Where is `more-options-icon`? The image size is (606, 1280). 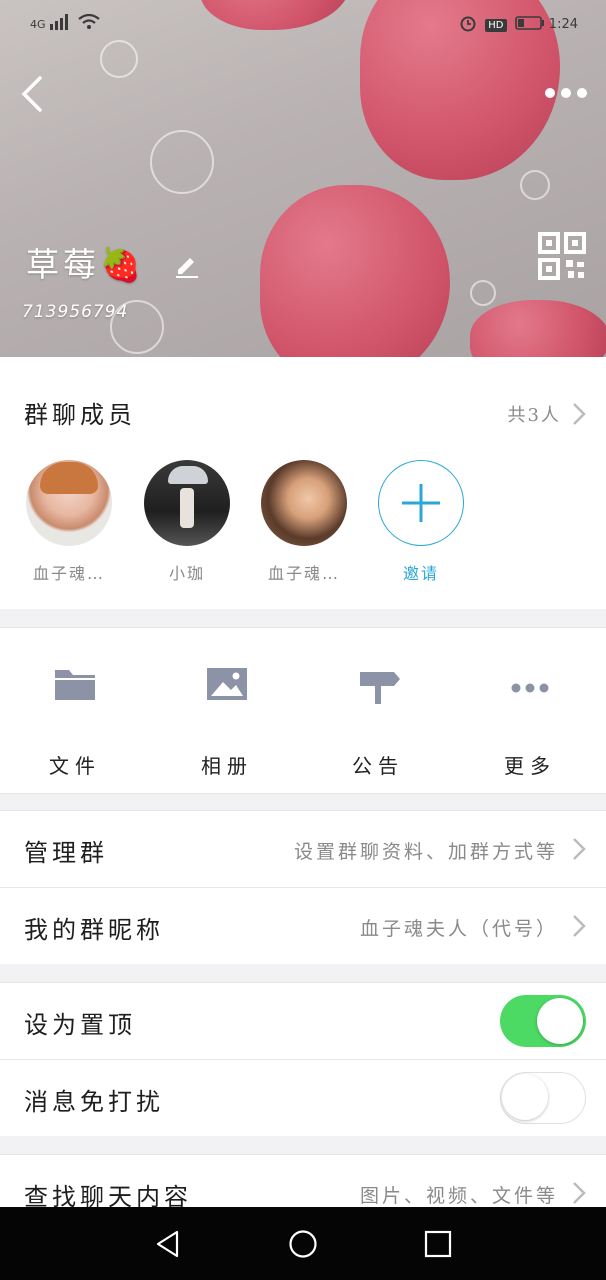 more-options-icon is located at coordinates (566, 93).